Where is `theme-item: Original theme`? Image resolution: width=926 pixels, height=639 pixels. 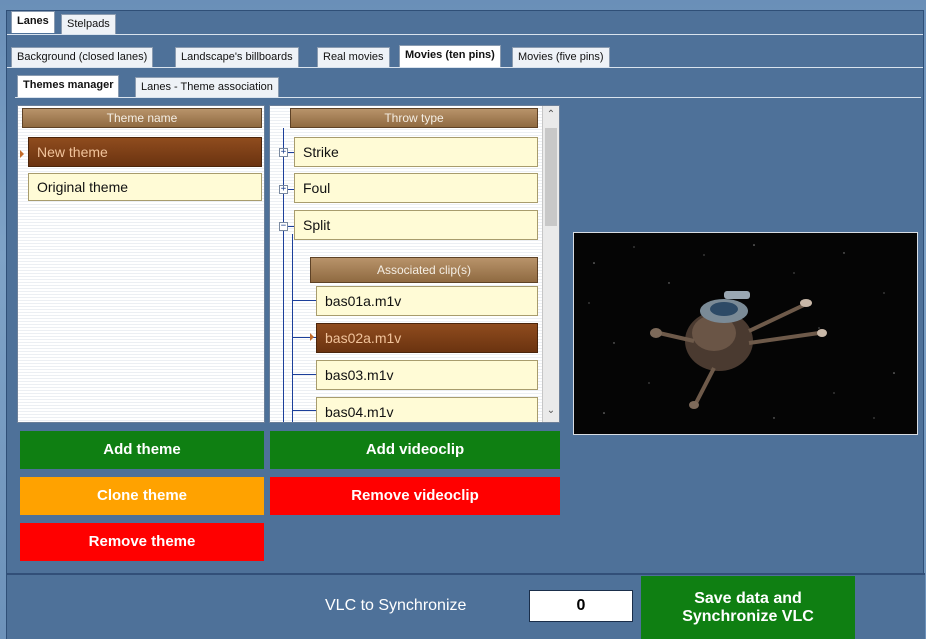 theme-item: Original theme is located at coordinates (145, 187).